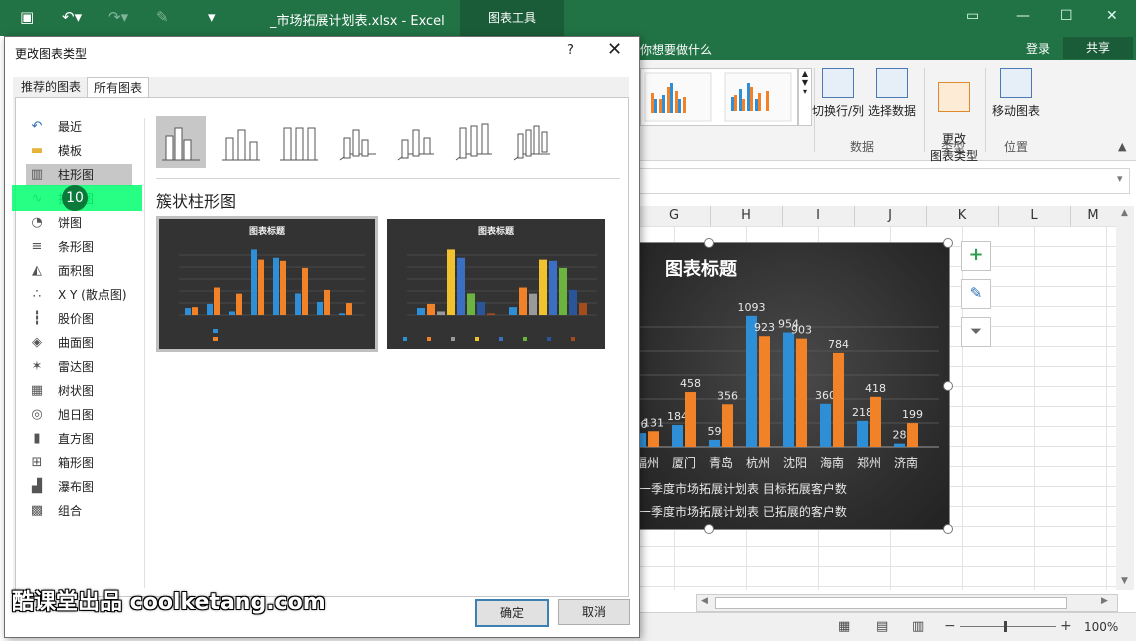 The height and width of the screenshot is (641, 1136). I want to click on redo-icon: ↷▾, so click(118, 17).